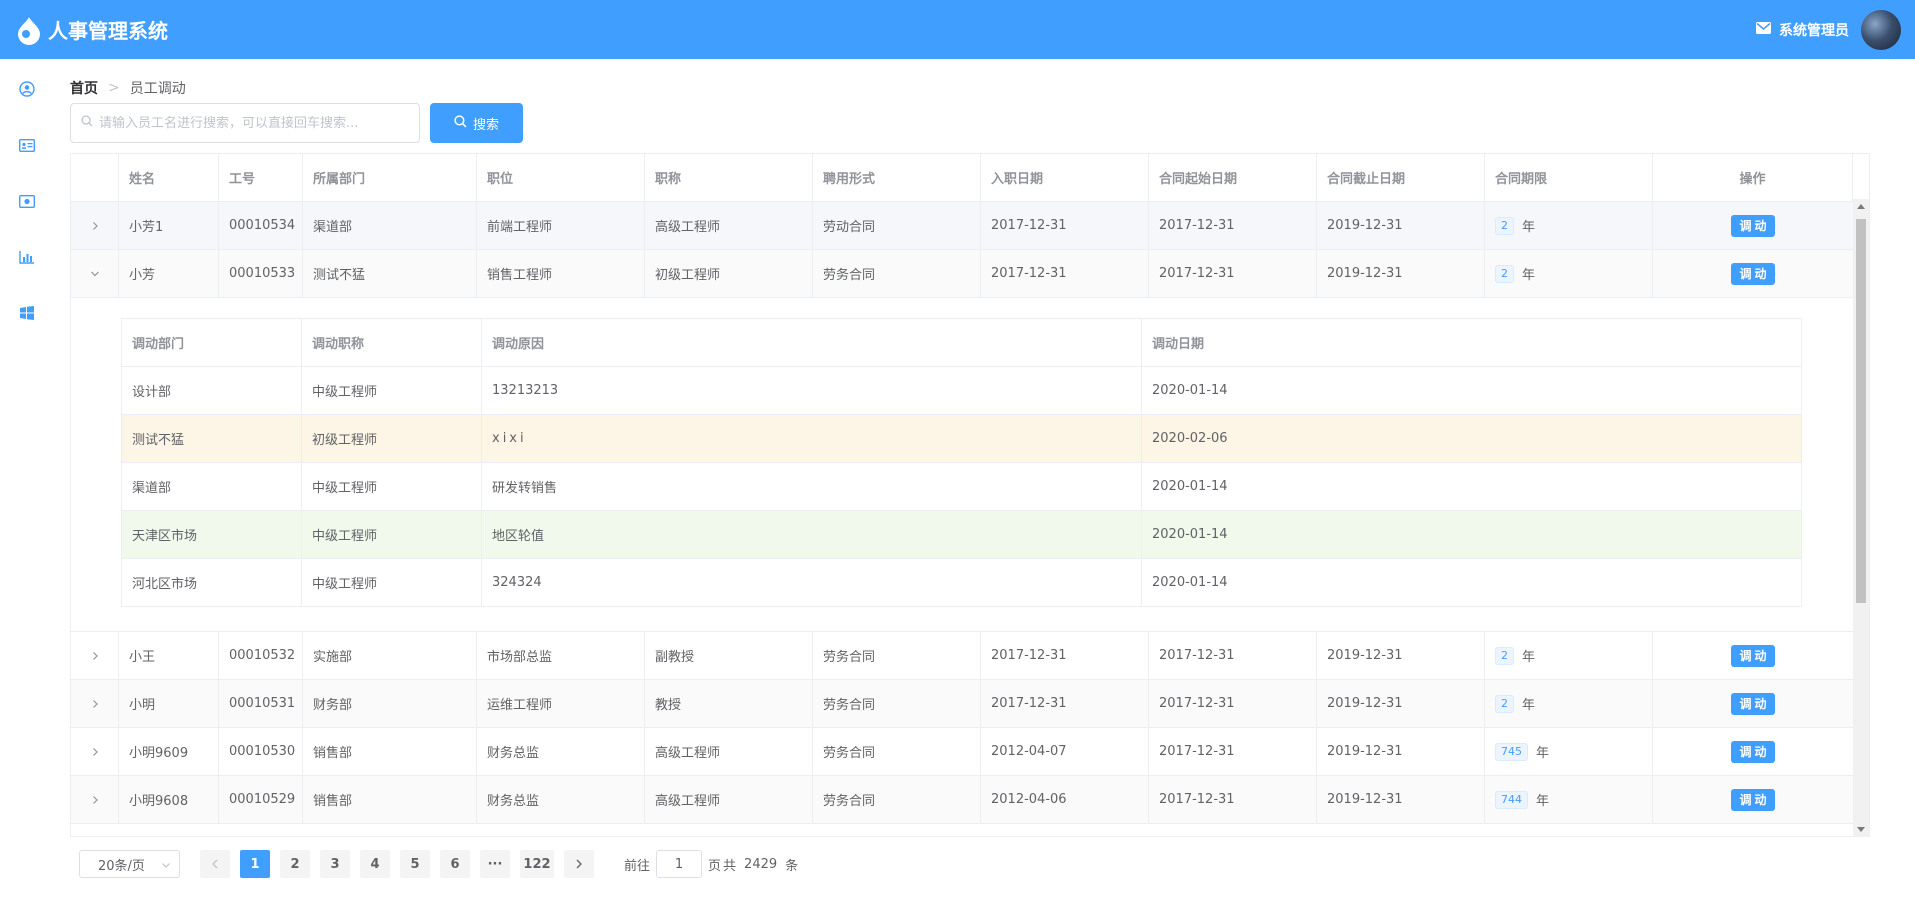 The width and height of the screenshot is (1915, 910). What do you see at coordinates (1814, 30) in the screenshot?
I see `user-name: 系统管理员` at bounding box center [1814, 30].